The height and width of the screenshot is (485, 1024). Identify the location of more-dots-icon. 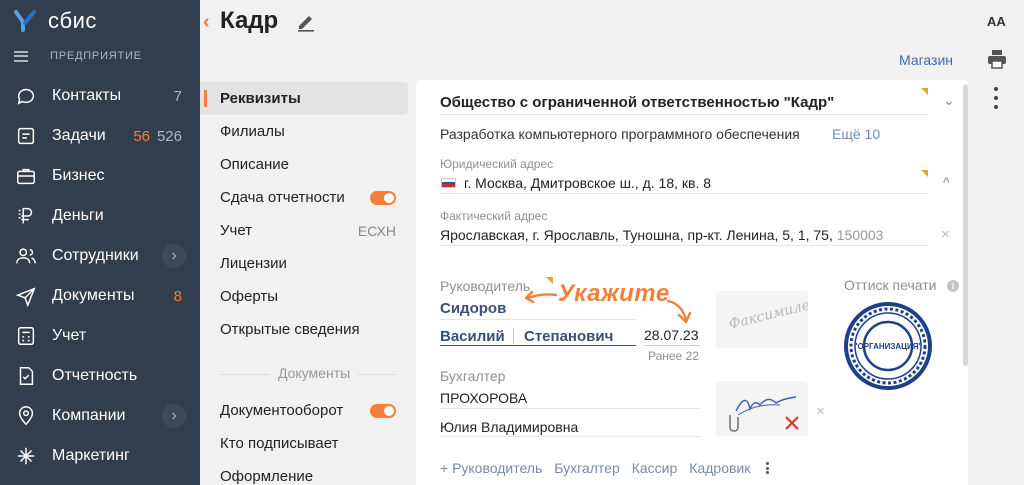
(768, 468).